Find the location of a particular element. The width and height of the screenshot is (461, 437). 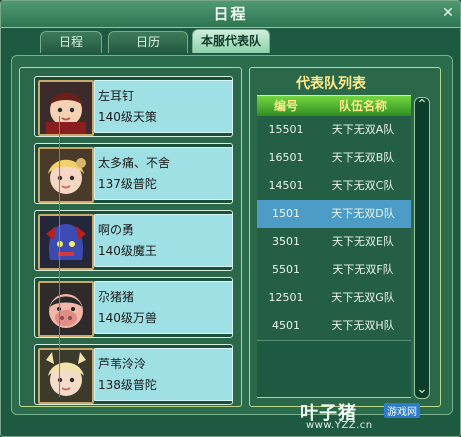

team-id: 15501 is located at coordinates (286, 129).